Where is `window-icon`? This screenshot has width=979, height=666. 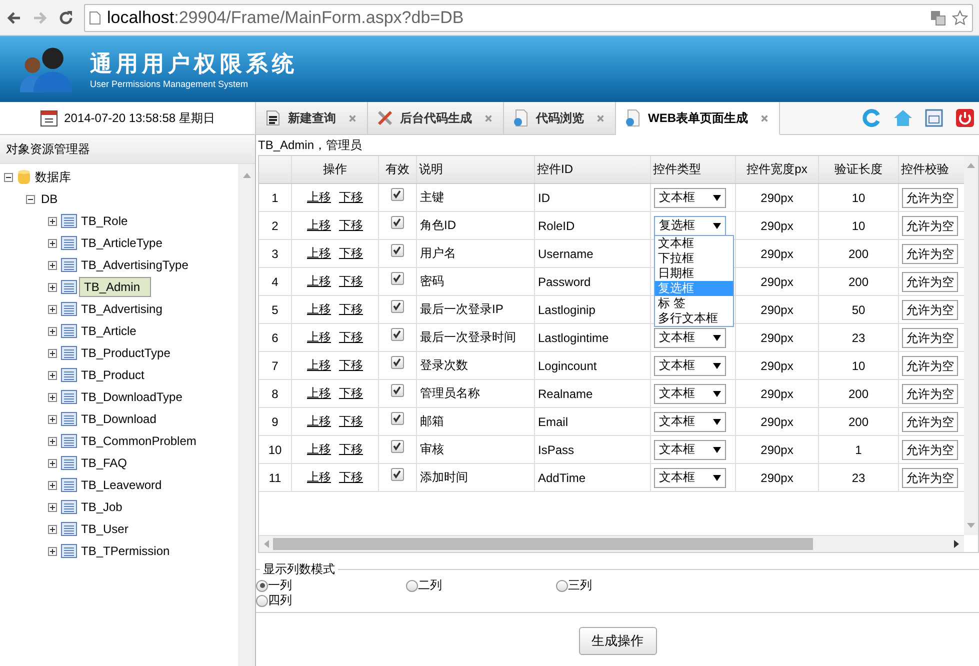
window-icon is located at coordinates (934, 118).